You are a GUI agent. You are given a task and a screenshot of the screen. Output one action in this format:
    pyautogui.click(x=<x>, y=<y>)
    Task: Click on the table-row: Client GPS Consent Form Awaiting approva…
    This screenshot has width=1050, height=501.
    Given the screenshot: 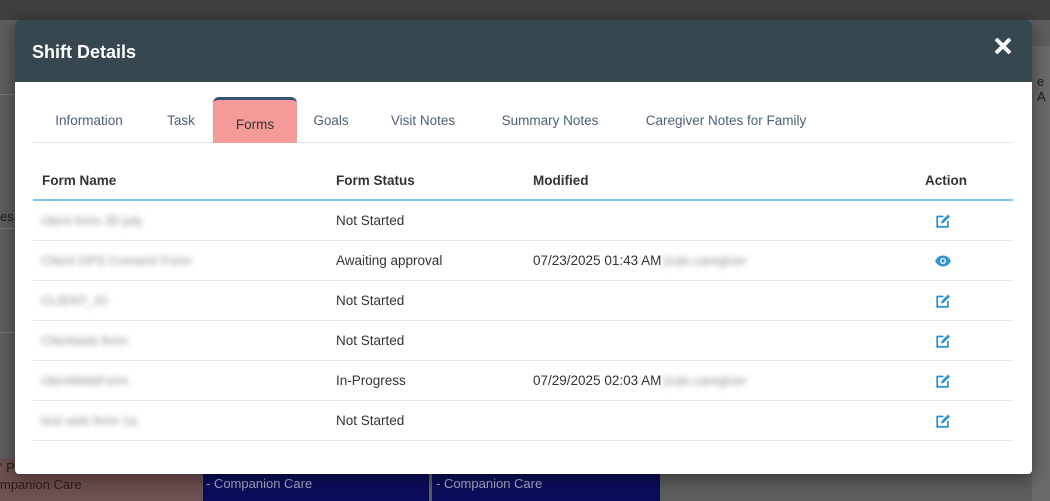 What is the action you would take?
    pyautogui.click(x=523, y=261)
    